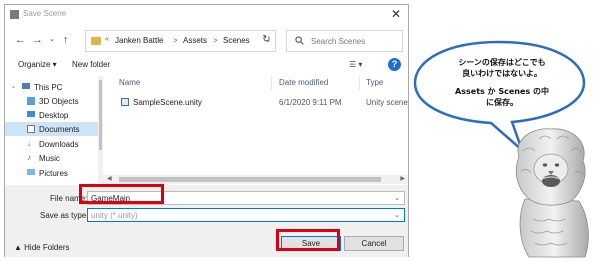 The image size is (600, 262). I want to click on scroll-right-icon: ▶, so click(402, 178).